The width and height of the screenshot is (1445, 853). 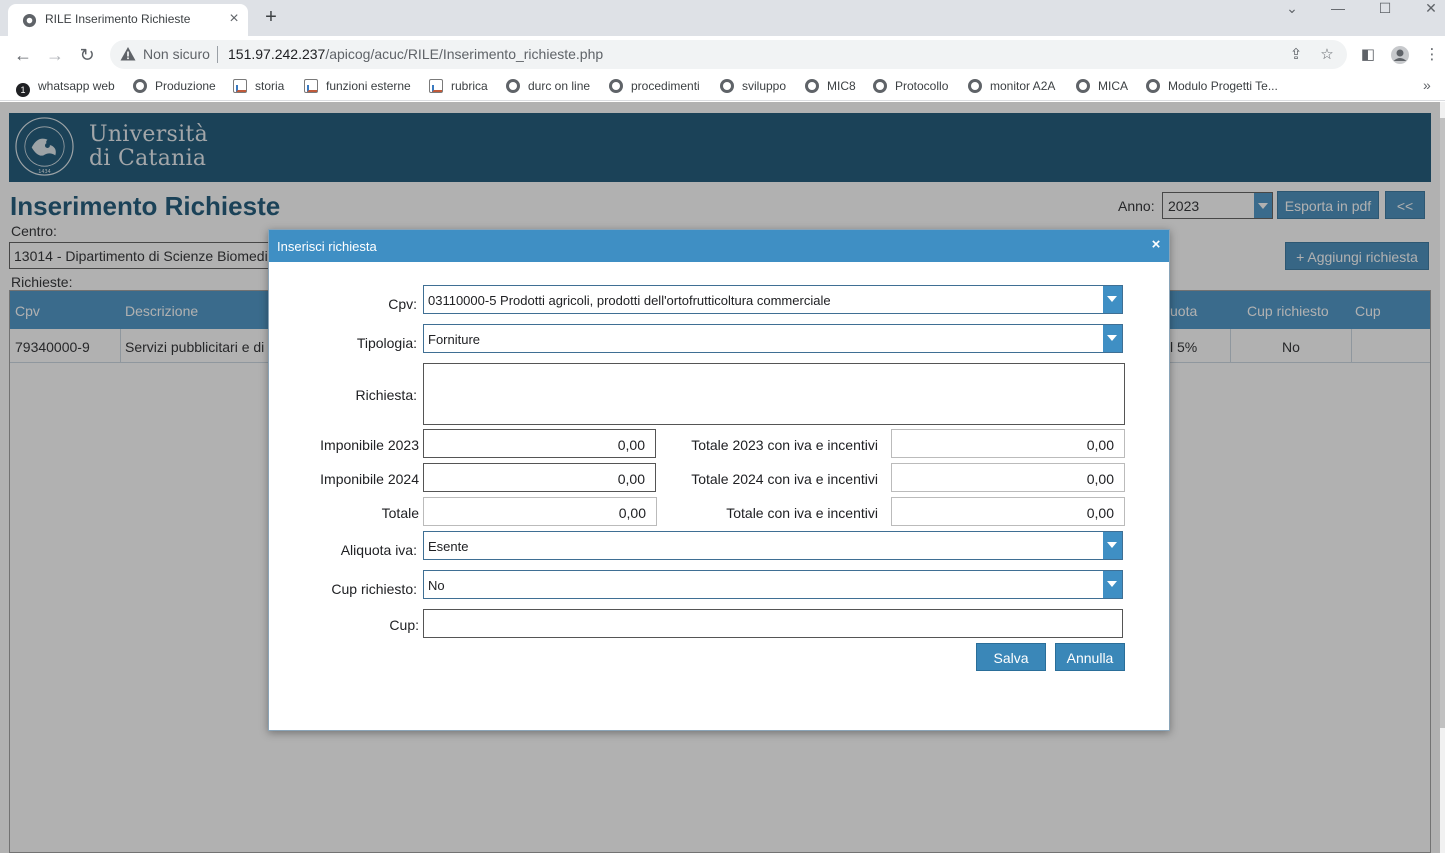 What do you see at coordinates (722, 18) in the screenshot?
I see `browser-tab-strip: RILE Inserimento Richieste × + ⌄ — ☐ ✕` at bounding box center [722, 18].